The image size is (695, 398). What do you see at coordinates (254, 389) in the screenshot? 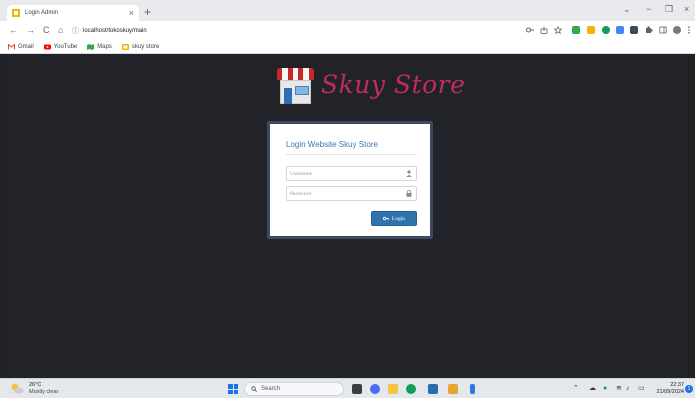
I see `search-icon` at bounding box center [254, 389].